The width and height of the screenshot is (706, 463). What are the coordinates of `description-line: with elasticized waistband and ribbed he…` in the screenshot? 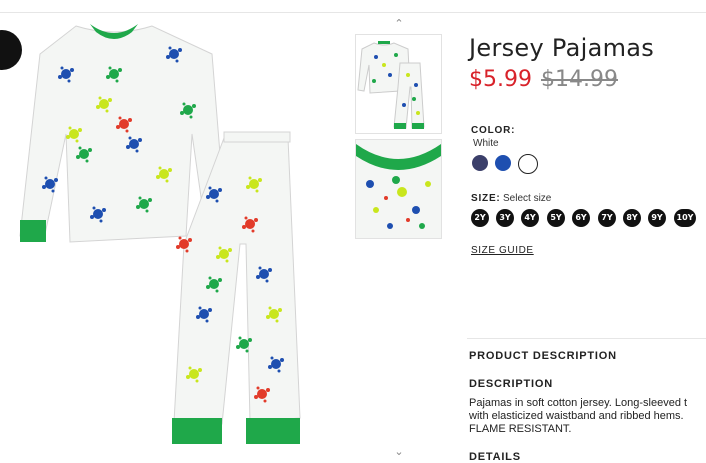 It's located at (576, 416).